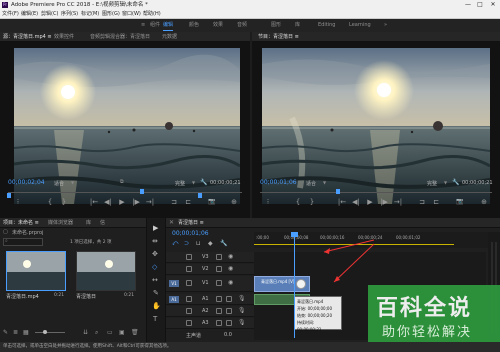 The image size is (500, 352). I want to click on selection-tool: ▶, so click(155, 228).